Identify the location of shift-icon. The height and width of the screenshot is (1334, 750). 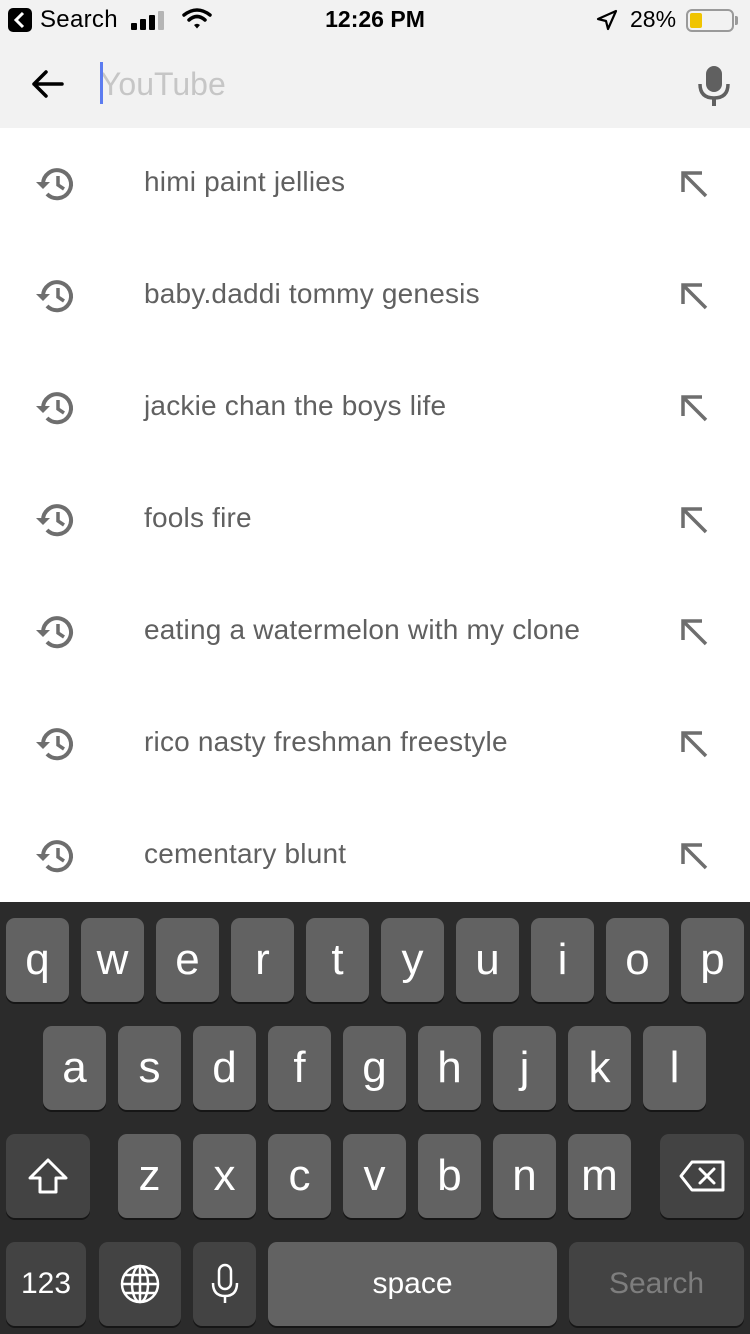
(48, 1176).